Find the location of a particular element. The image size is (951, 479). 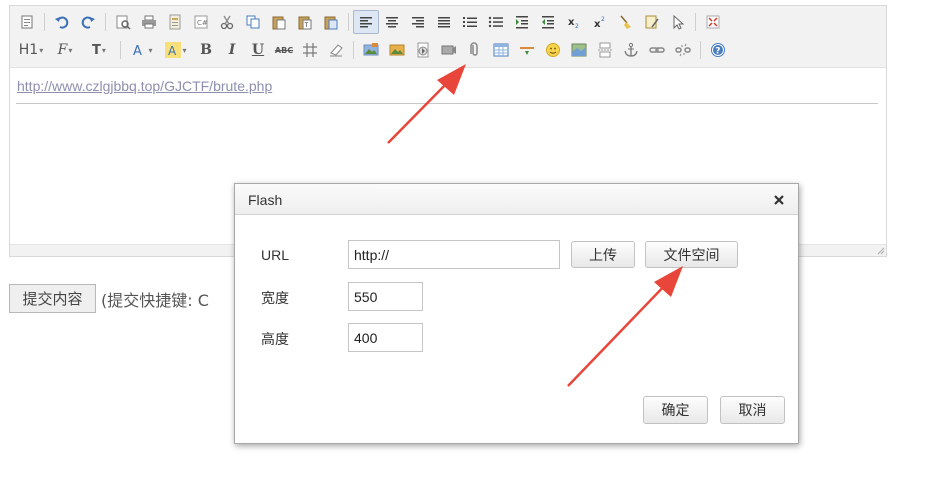

insert-table-button is located at coordinates (501, 50).